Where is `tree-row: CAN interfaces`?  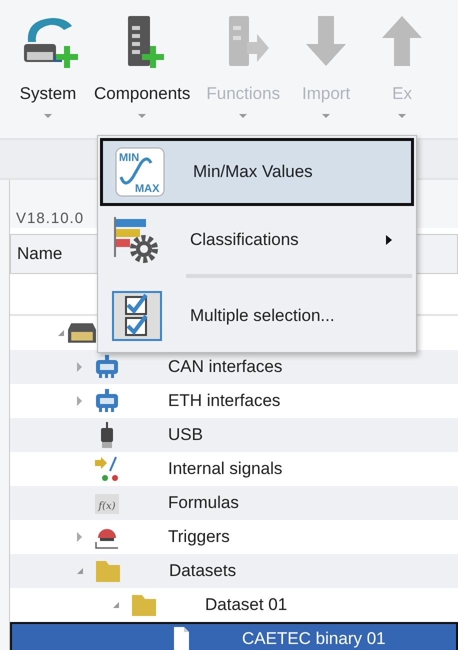 tree-row: CAN interfaces is located at coordinates (234, 367).